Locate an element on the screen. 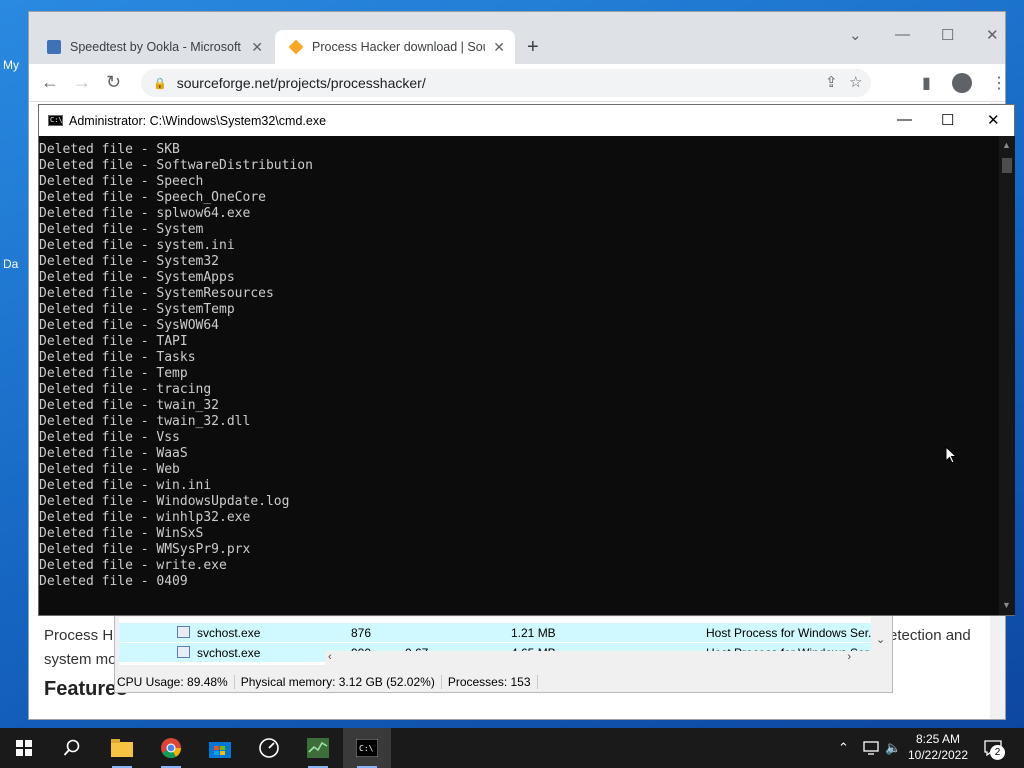 The image size is (1024, 768). speedtest-favicon-icon is located at coordinates (54, 47).